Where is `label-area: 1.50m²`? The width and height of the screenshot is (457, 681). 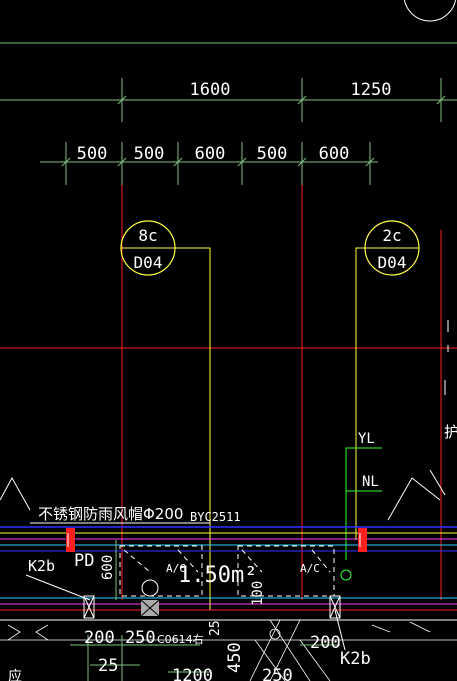 label-area: 1.50m² is located at coordinates (217, 575).